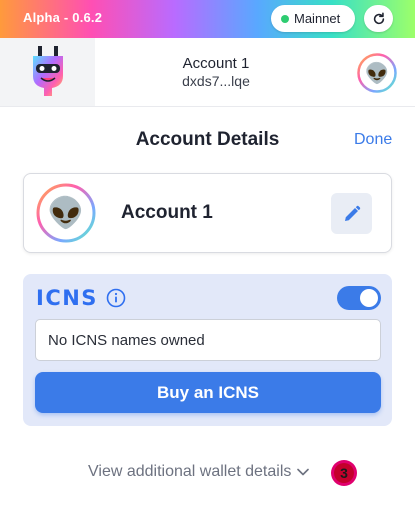  I want to click on pencil-icon, so click(352, 213).